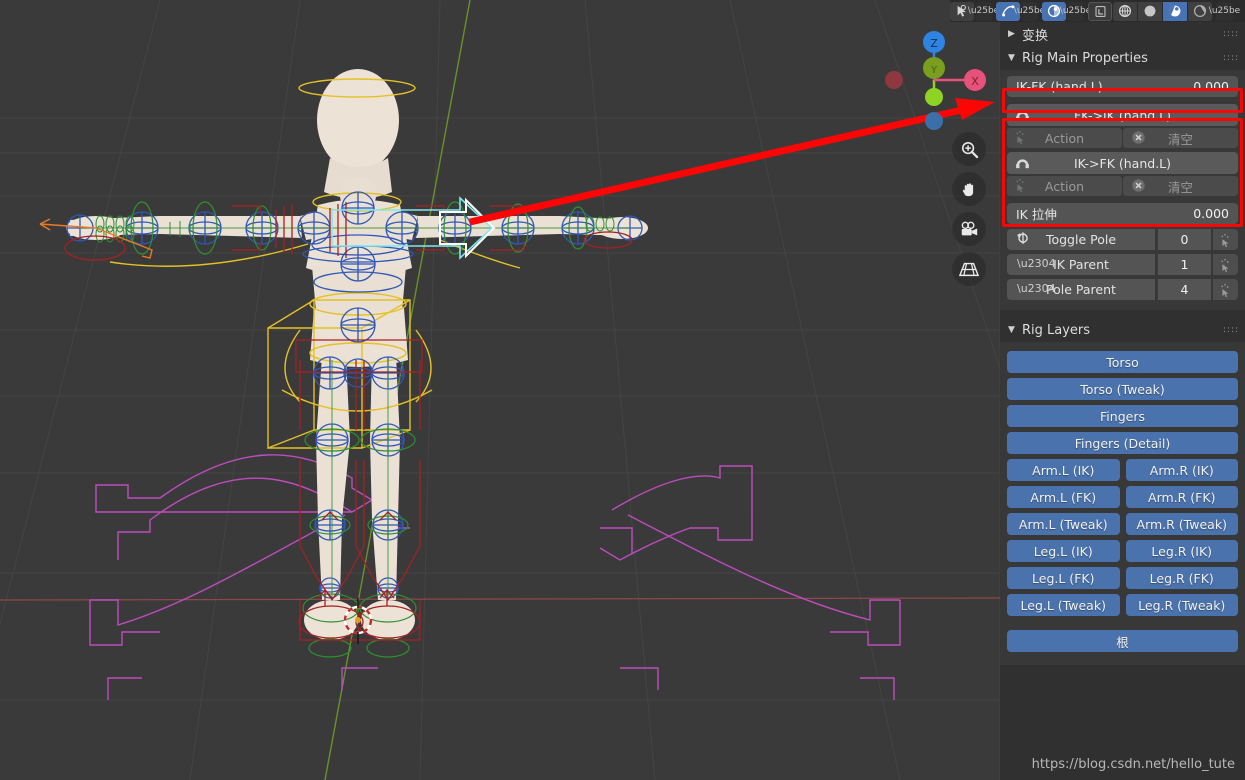 This screenshot has width=1245, height=780. Describe the element at coordinates (969, 149) in the screenshot. I see `zoom-view-icon` at that location.